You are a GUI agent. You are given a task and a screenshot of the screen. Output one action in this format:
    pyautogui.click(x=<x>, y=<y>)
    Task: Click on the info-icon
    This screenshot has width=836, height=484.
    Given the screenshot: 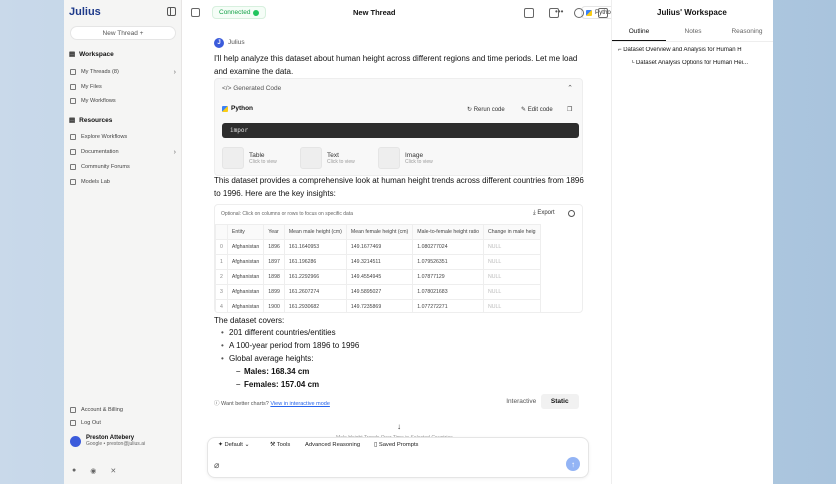 What is the action you would take?
    pyautogui.click(x=571, y=213)
    